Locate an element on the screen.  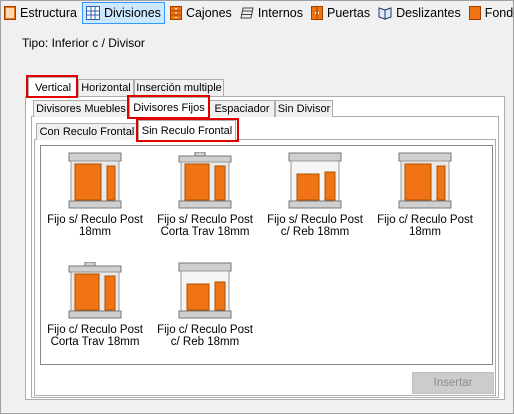
toolbar-label: Estructura is located at coordinates (48, 13).